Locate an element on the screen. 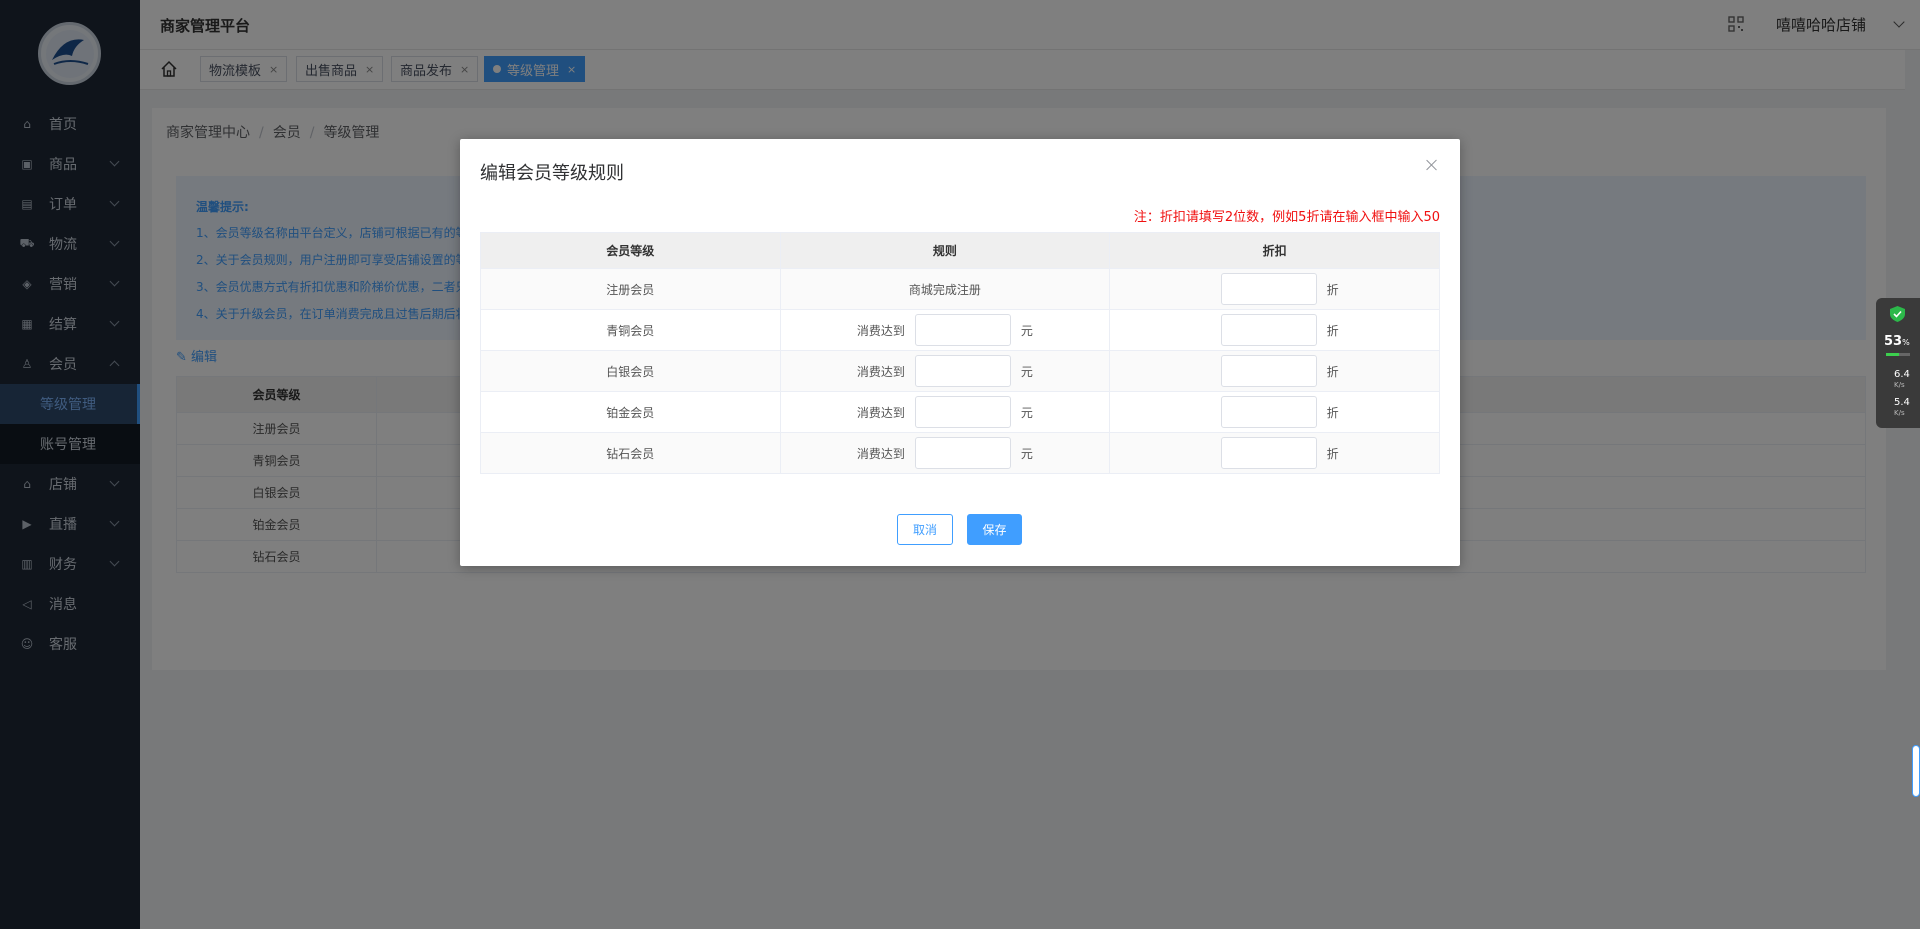  table-row: 青铜会员 消费达到 元 折 is located at coordinates (960, 330).